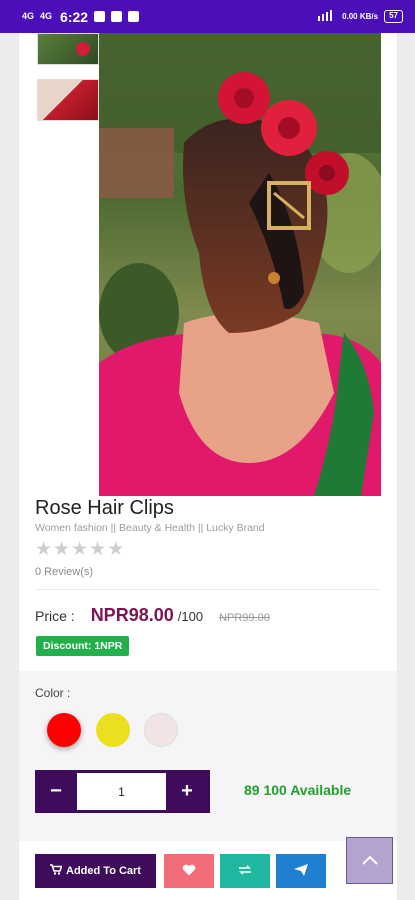 Image resolution: width=415 pixels, height=900 pixels. I want to click on network-indicator-2: 4G, so click(46, 16).